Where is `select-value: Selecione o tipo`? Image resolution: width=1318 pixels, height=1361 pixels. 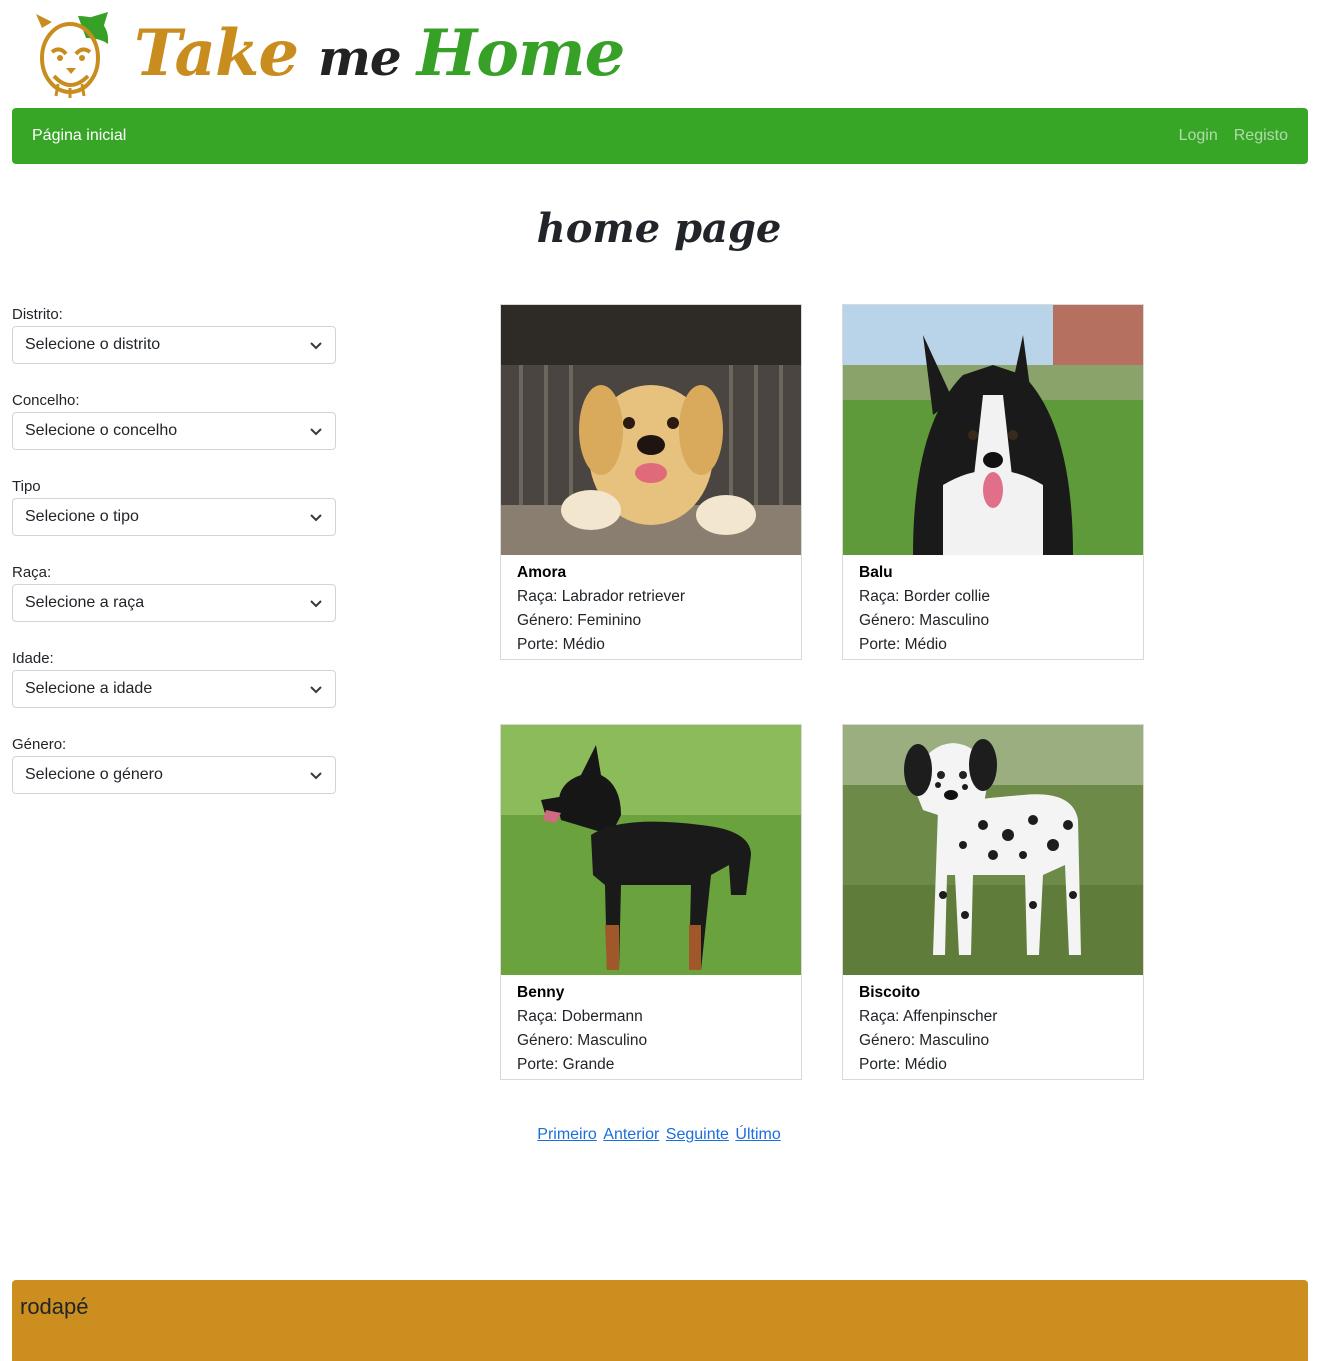
select-value: Selecione o tipo is located at coordinates (82, 516).